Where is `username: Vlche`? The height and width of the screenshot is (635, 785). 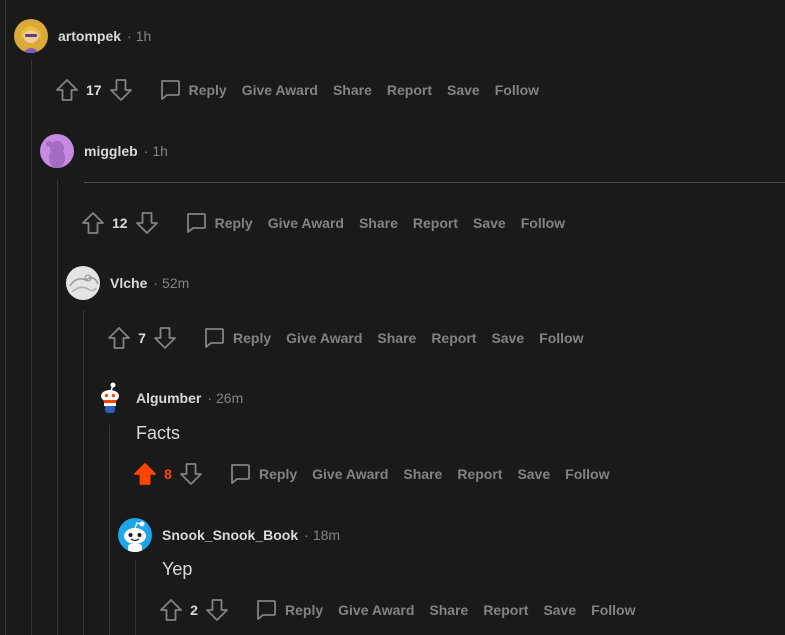
username: Vlche is located at coordinates (128, 283).